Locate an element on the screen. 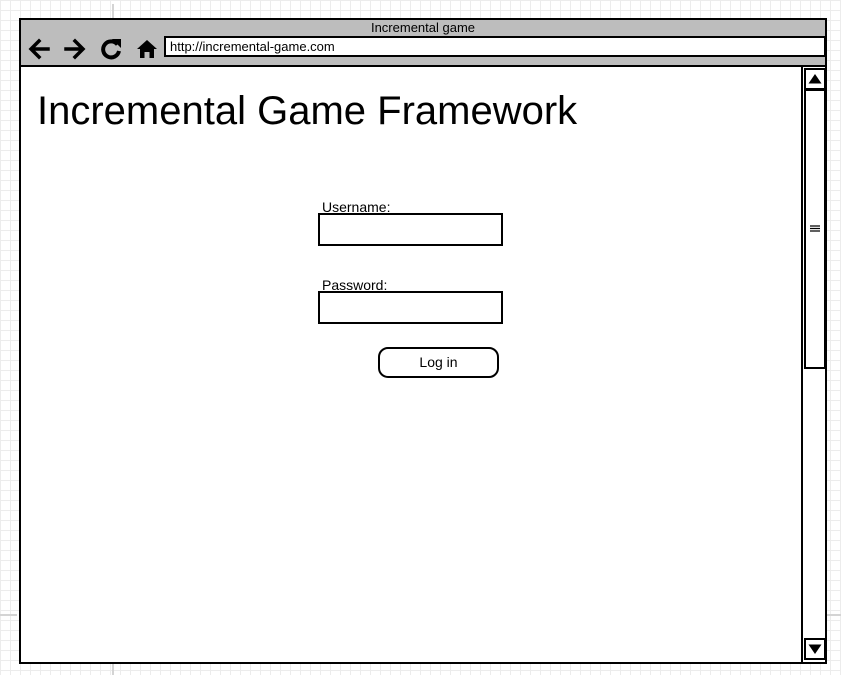 Image resolution: width=841 pixels, height=675 pixels. triangle-down-icon is located at coordinates (815, 649).